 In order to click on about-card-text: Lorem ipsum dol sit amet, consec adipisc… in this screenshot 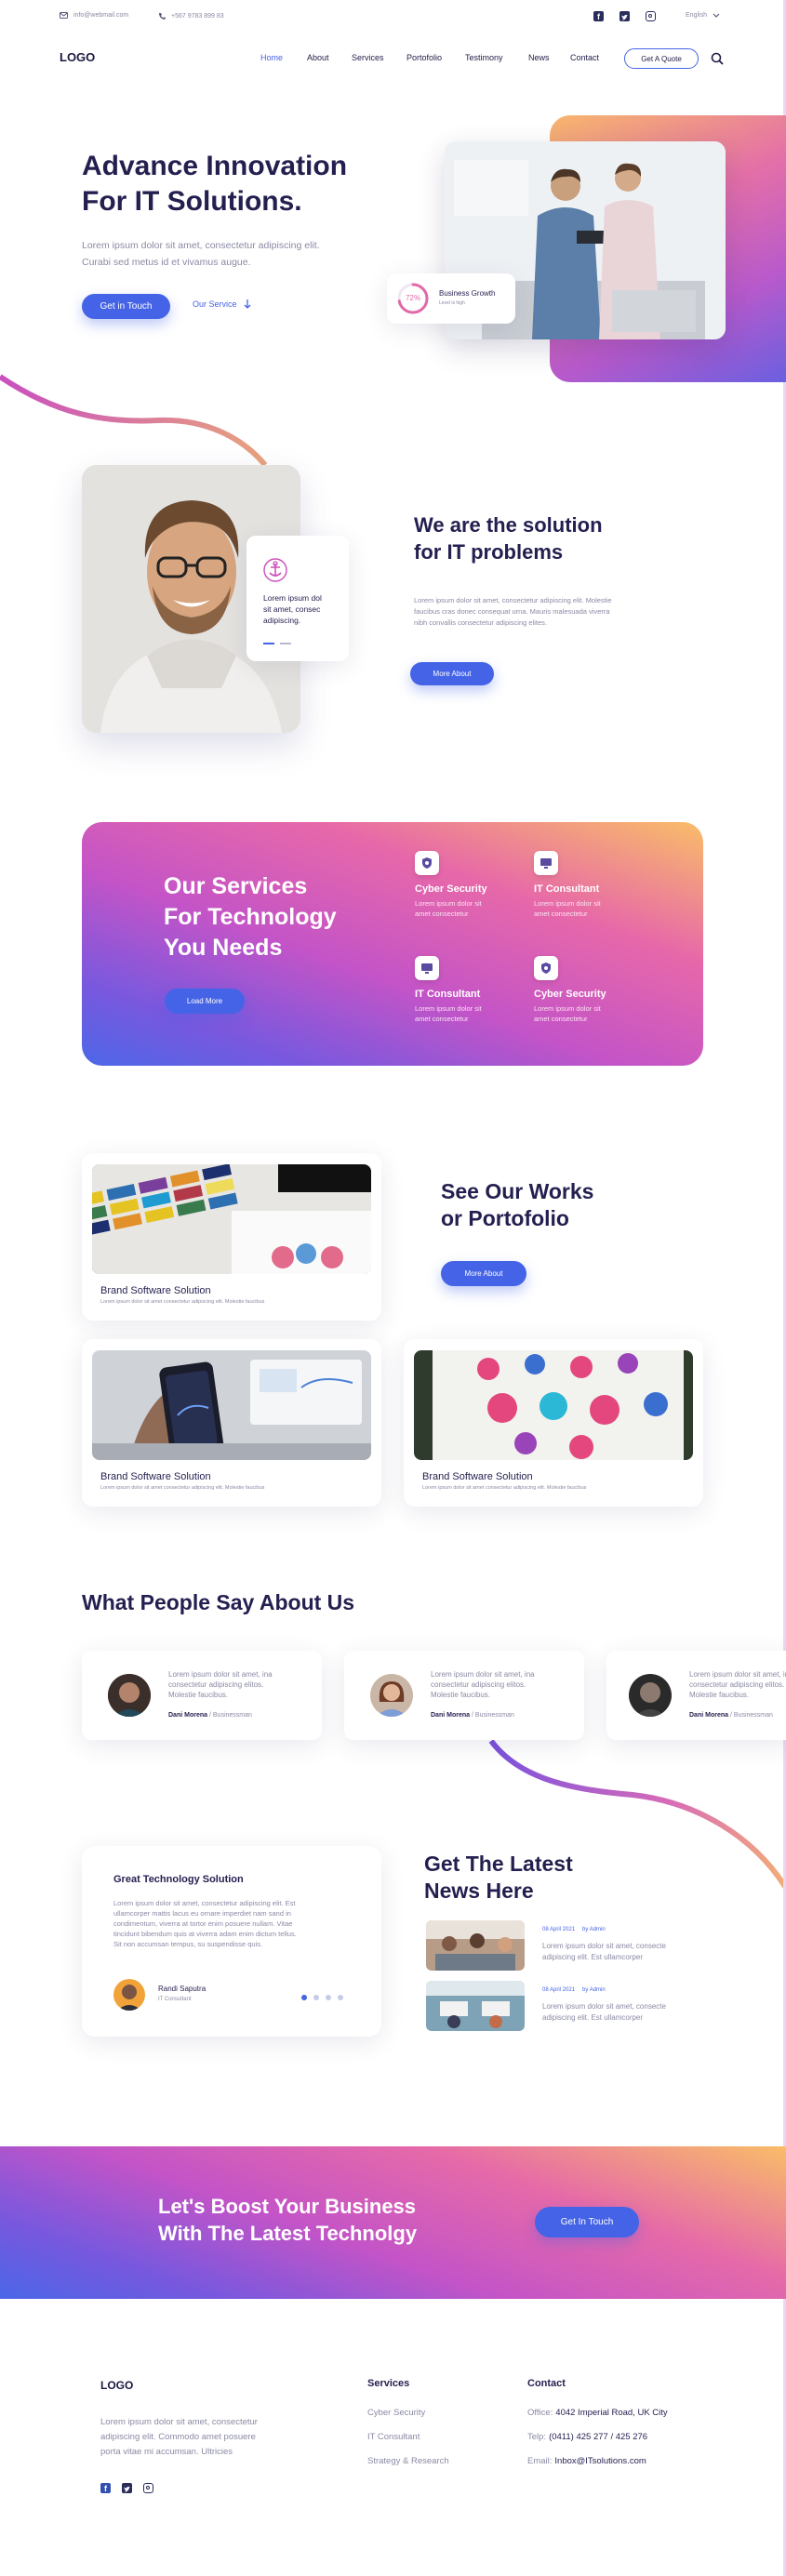, I will do `click(292, 609)`.